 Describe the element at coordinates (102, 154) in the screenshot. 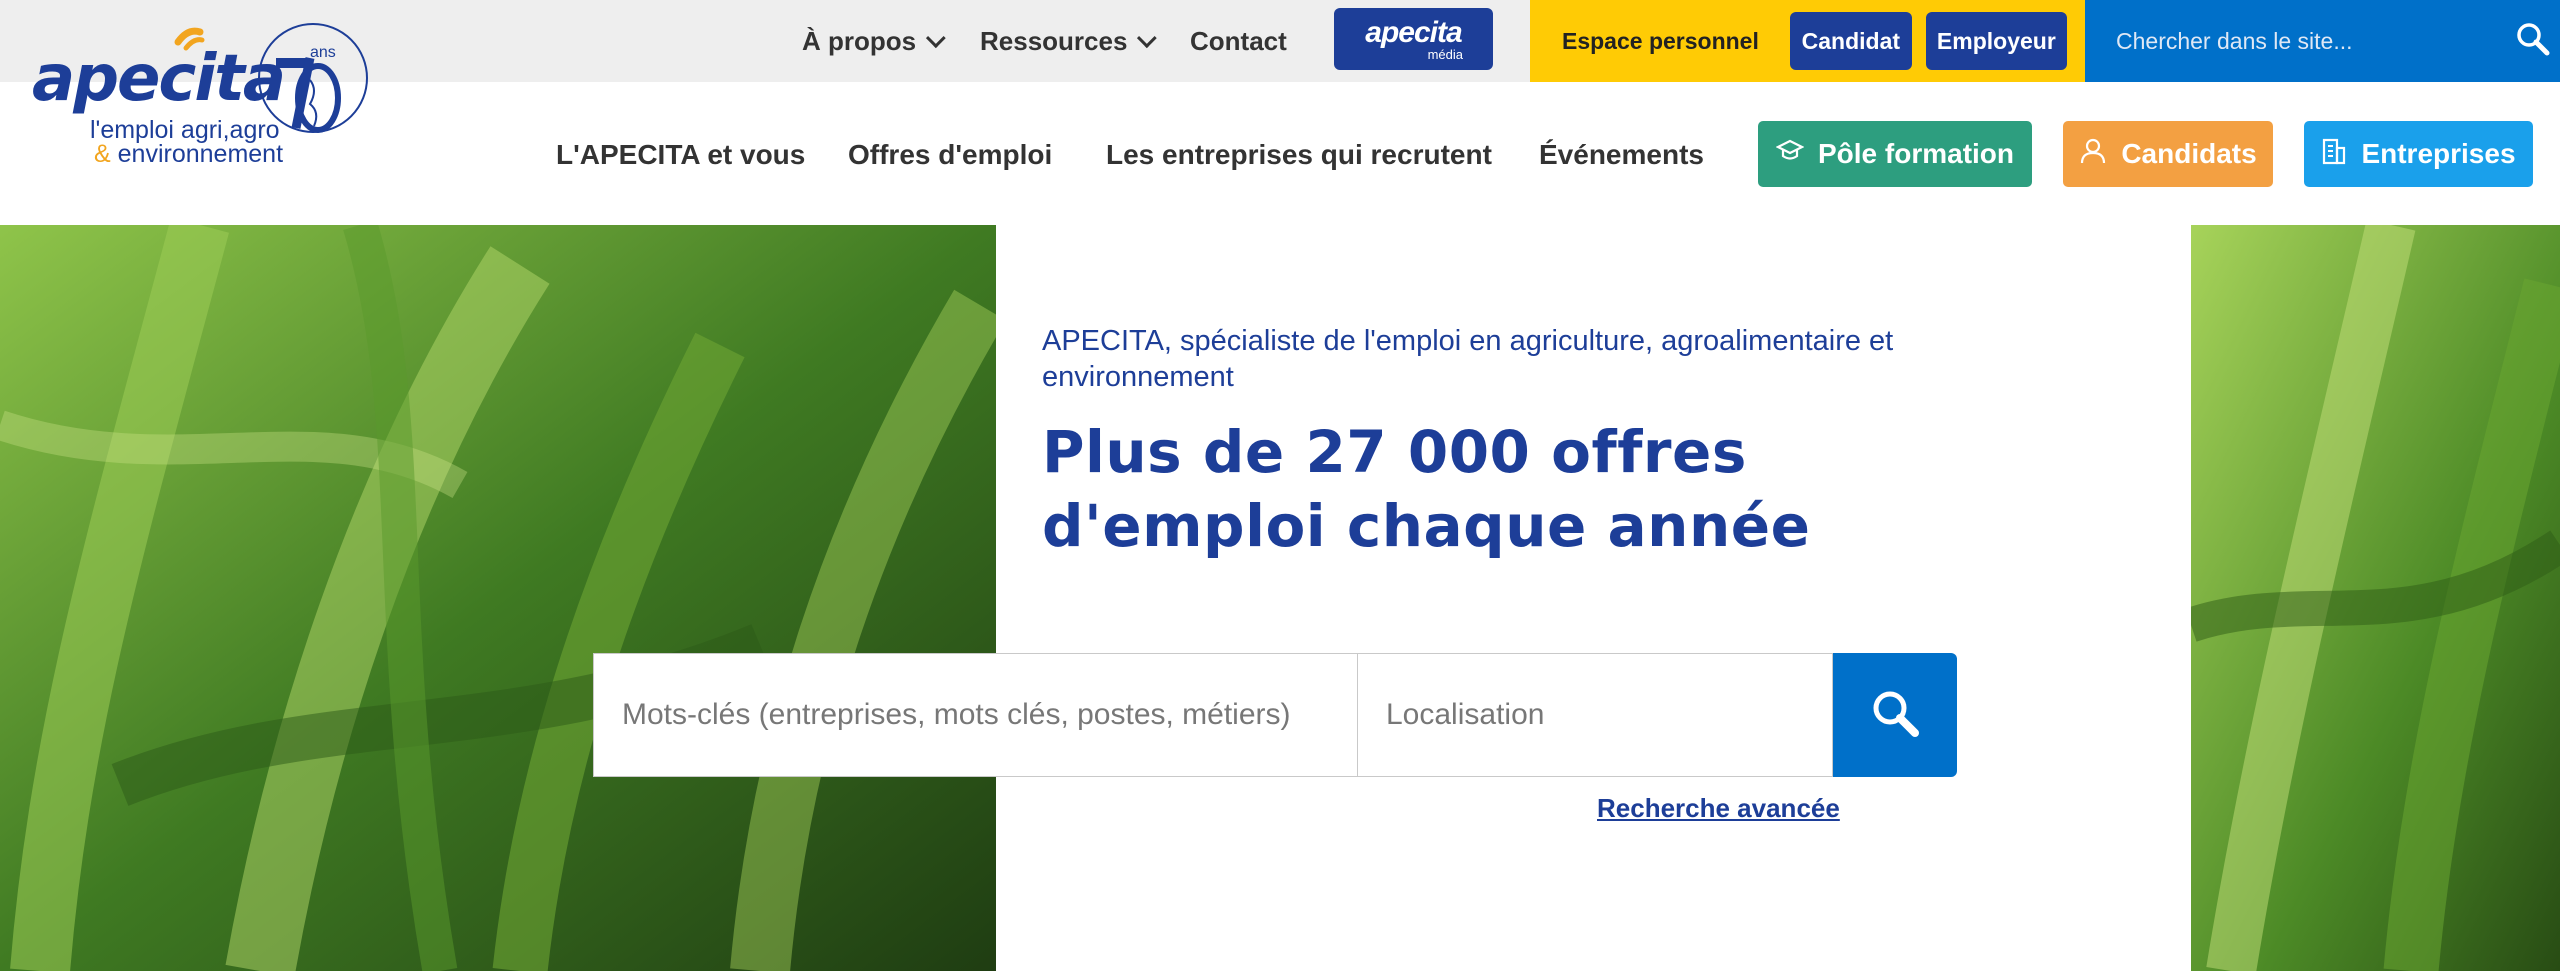

I see `logo-amp: &` at that location.